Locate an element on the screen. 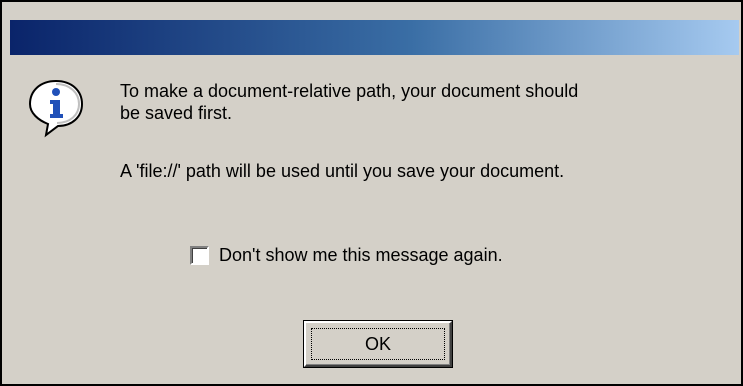  checkbox-box is located at coordinates (199, 255).